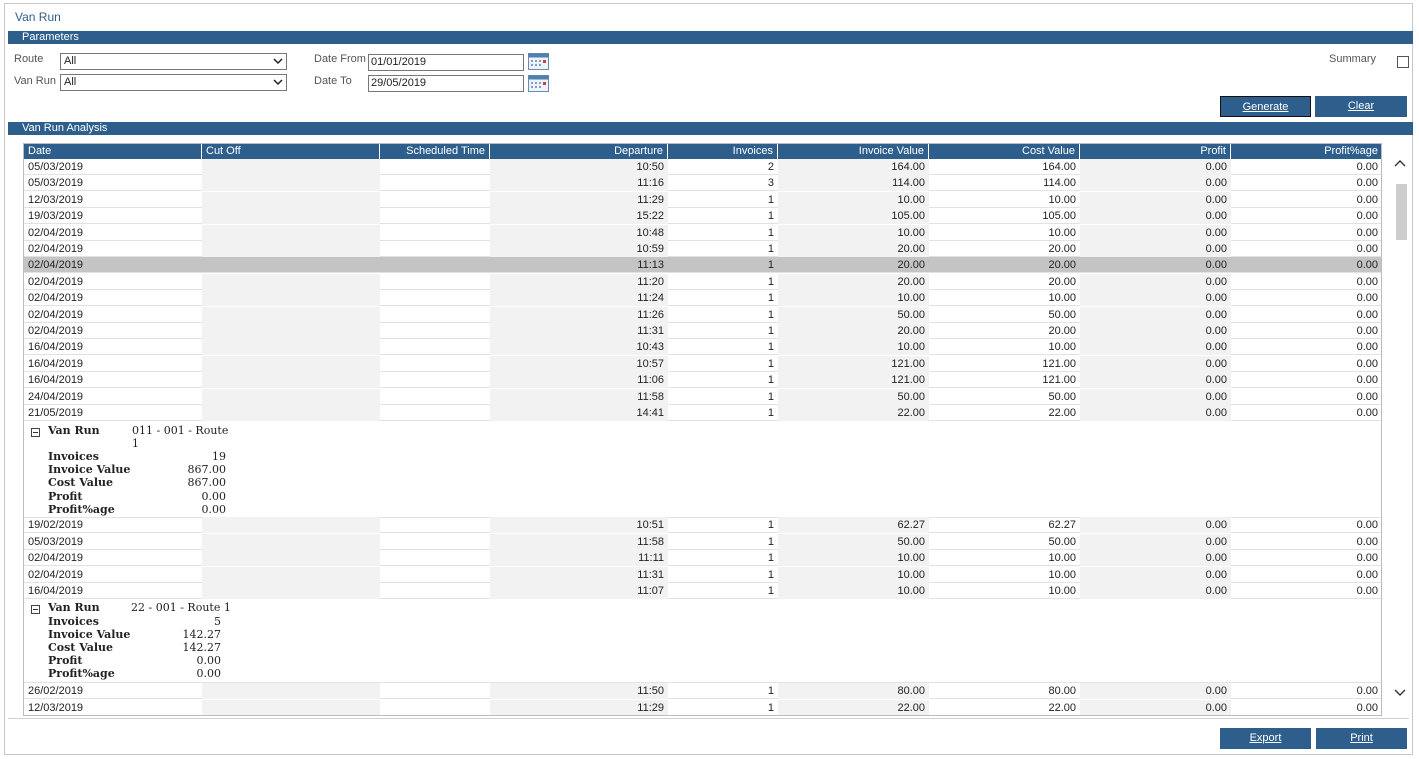 This screenshot has height=759, width=1419. What do you see at coordinates (113, 151) in the screenshot?
I see `column-header-date: Date` at bounding box center [113, 151].